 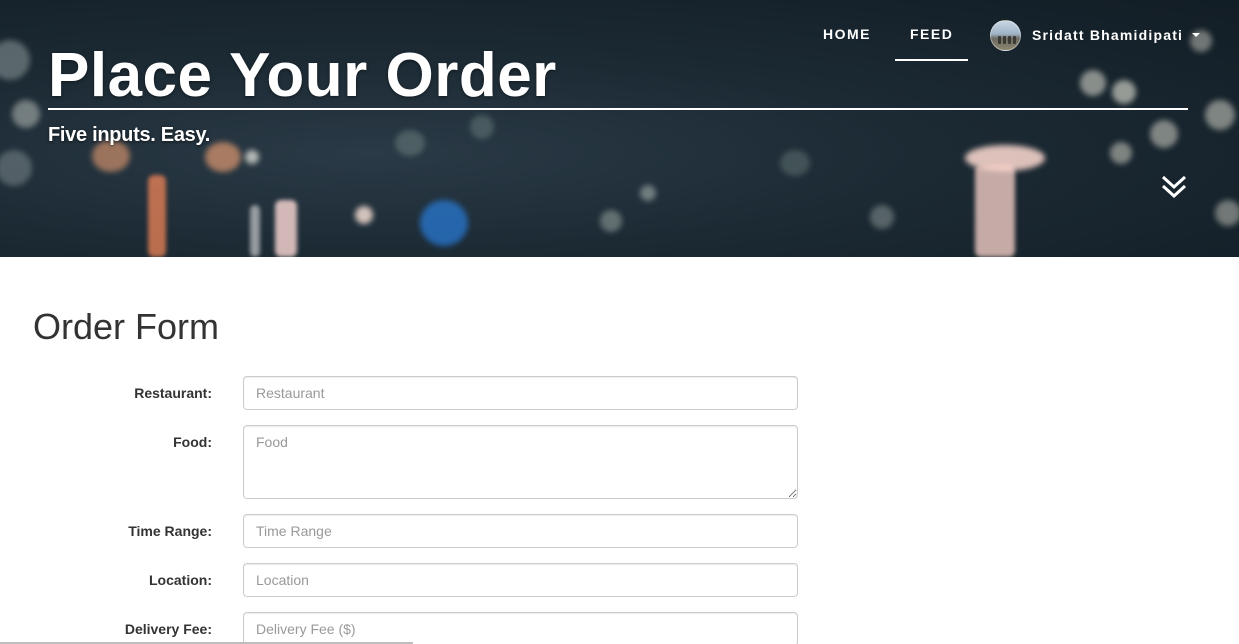 What do you see at coordinates (173, 393) in the screenshot?
I see `restaurant-label: Restaurant:` at bounding box center [173, 393].